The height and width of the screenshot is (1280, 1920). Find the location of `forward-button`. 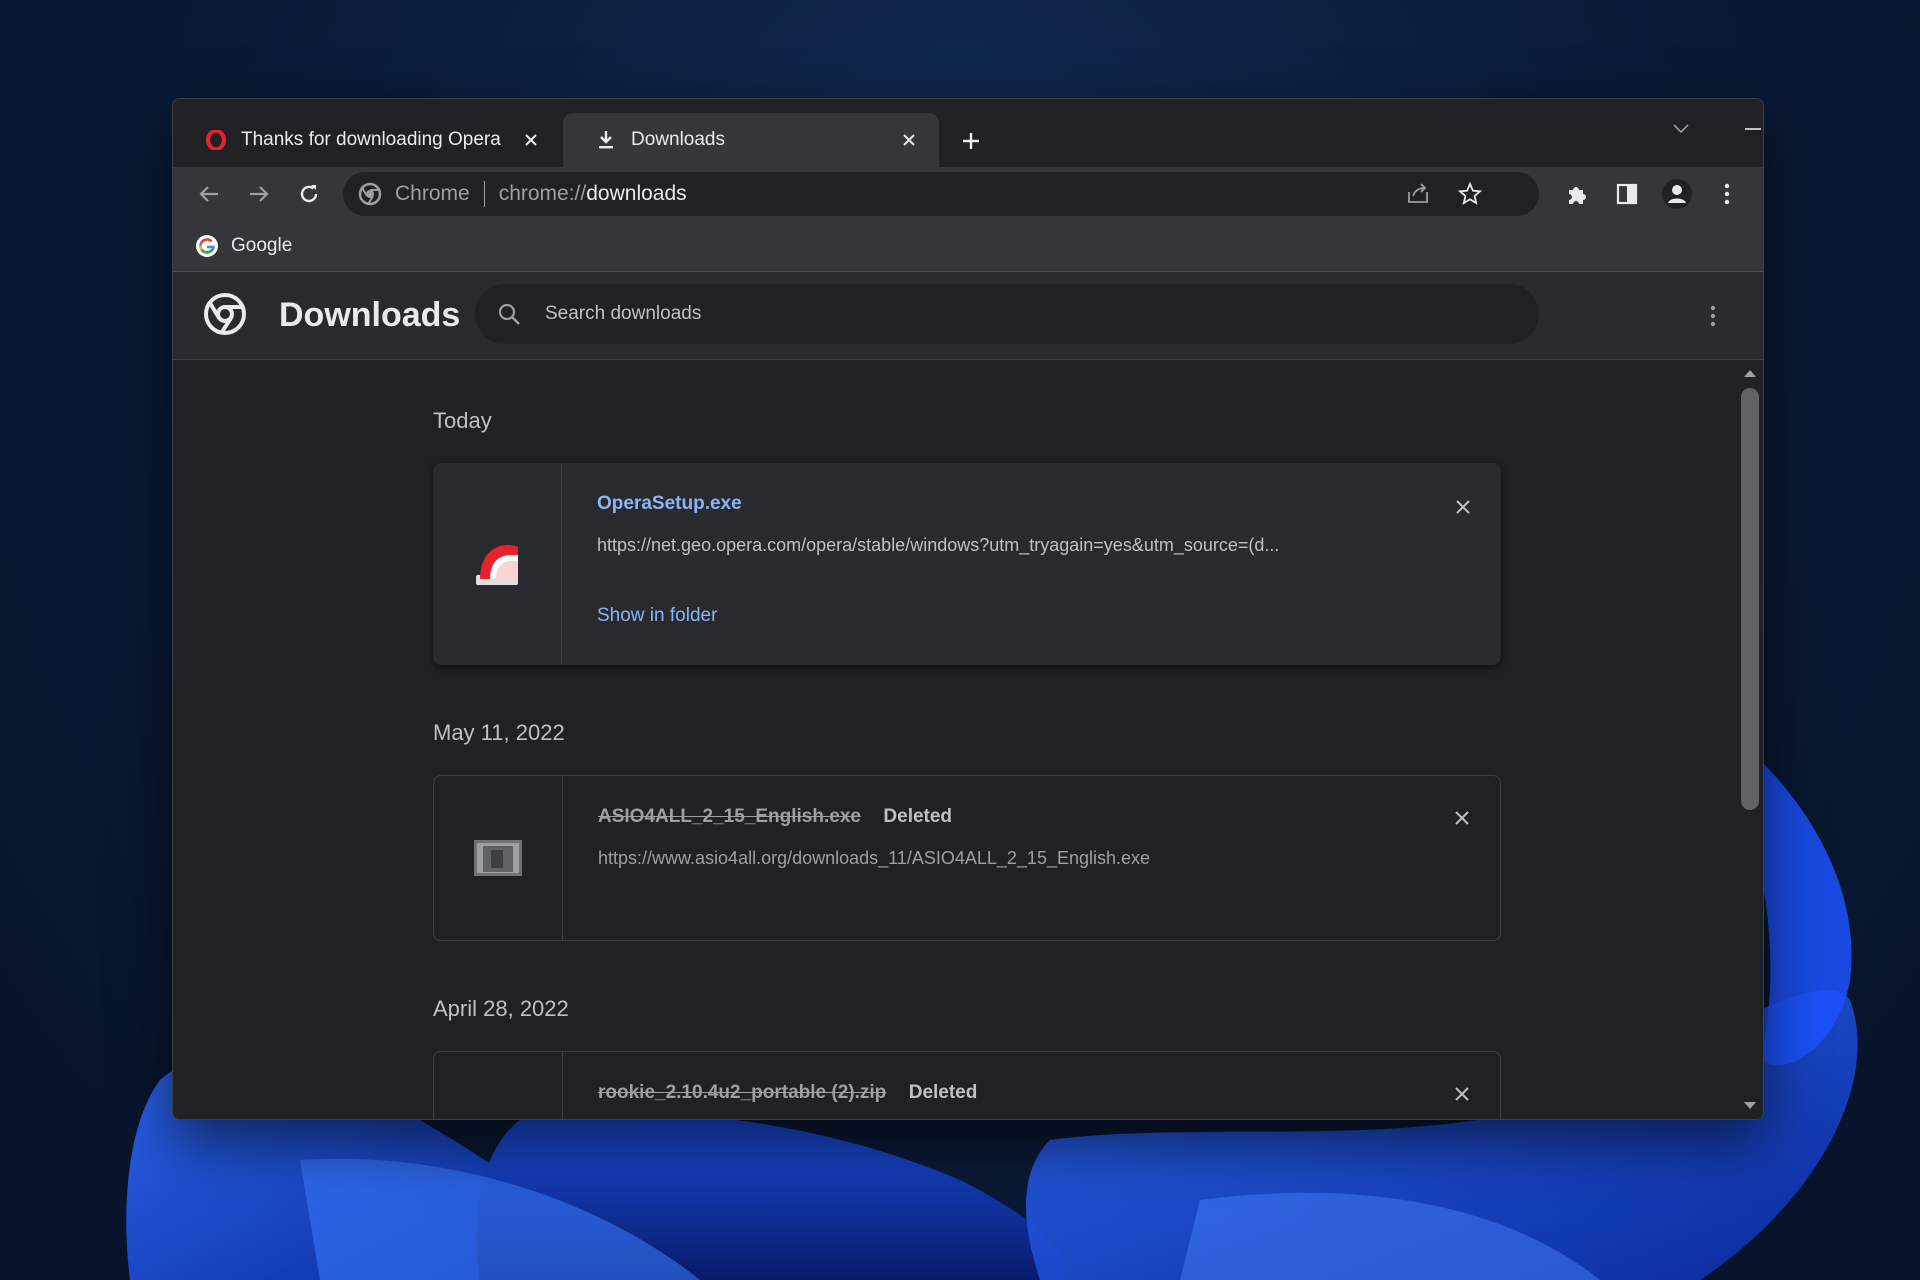

forward-button is located at coordinates (259, 194).